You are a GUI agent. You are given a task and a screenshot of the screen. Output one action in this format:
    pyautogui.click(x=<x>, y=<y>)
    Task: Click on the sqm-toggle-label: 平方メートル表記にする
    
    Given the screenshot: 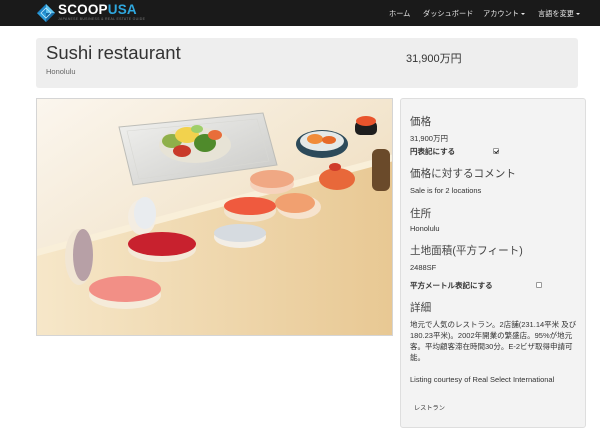 What is the action you would take?
    pyautogui.click(x=451, y=285)
    